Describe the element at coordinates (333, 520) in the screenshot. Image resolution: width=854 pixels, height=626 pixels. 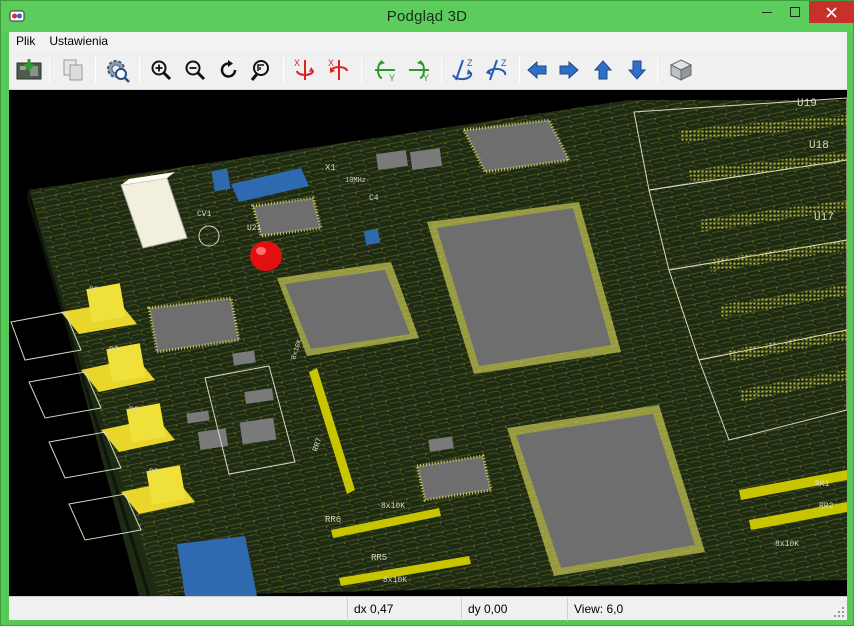
I see `label-rr6: RR6` at that location.